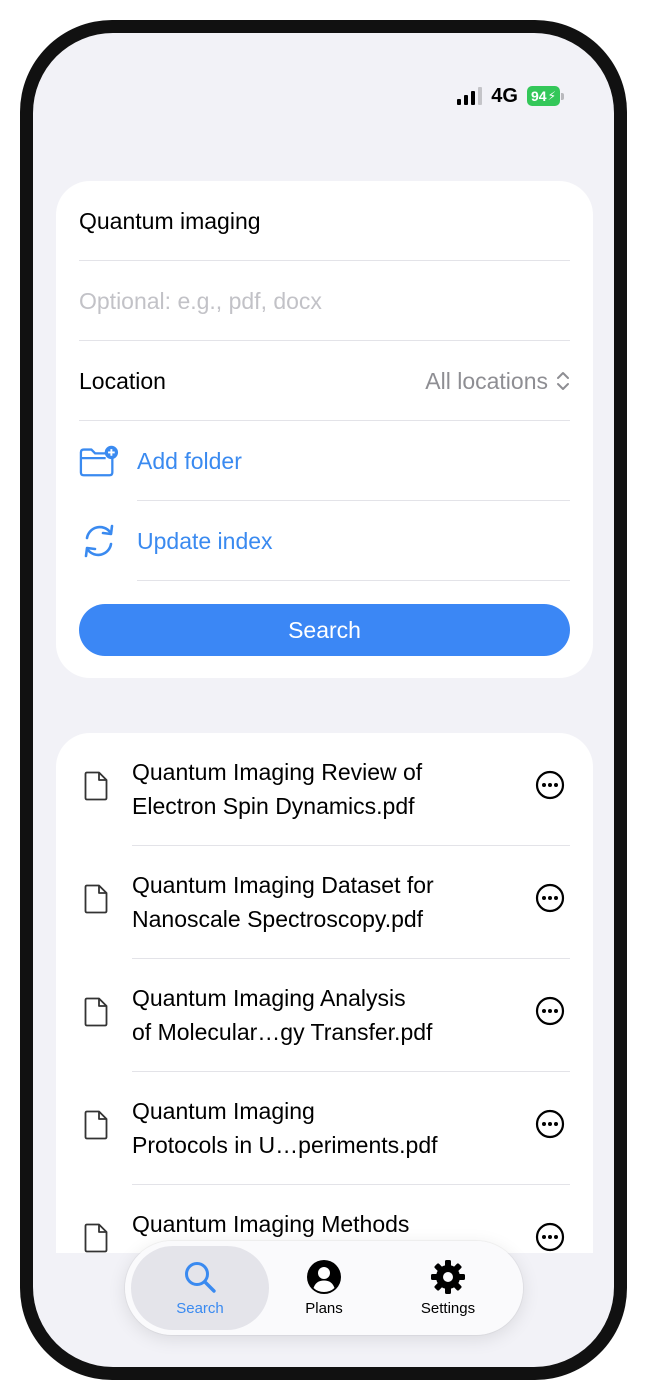 Image resolution: width=647 pixels, height=1400 pixels. I want to click on gear-icon, so click(448, 1277).